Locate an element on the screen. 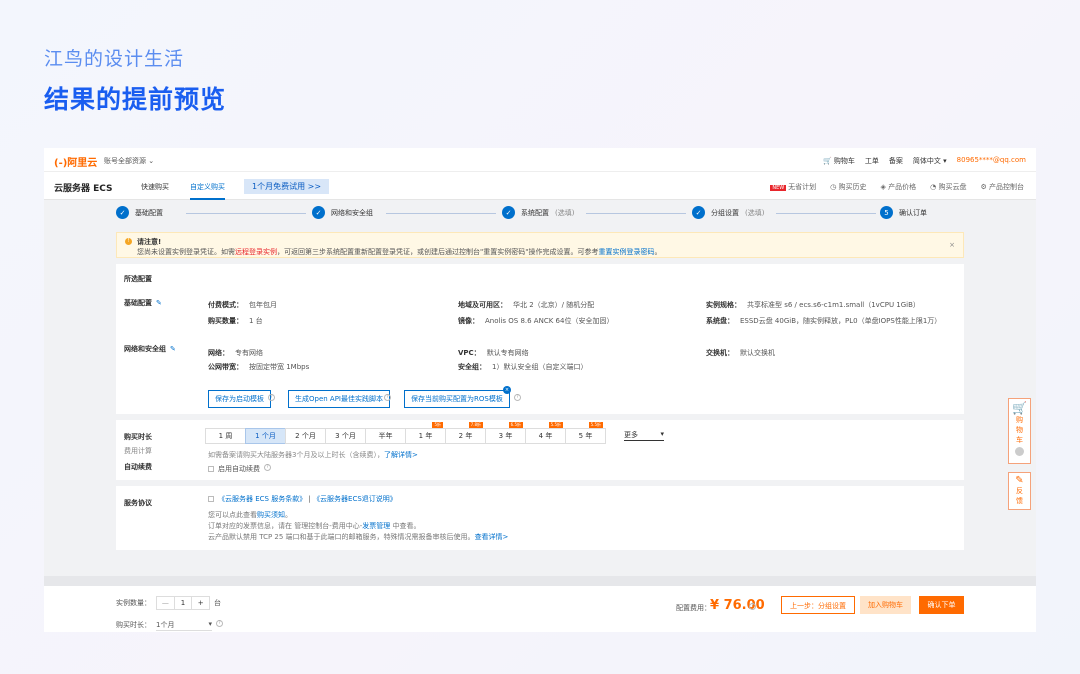  duration-summary-select: 1个月 ▾ is located at coordinates (184, 625).